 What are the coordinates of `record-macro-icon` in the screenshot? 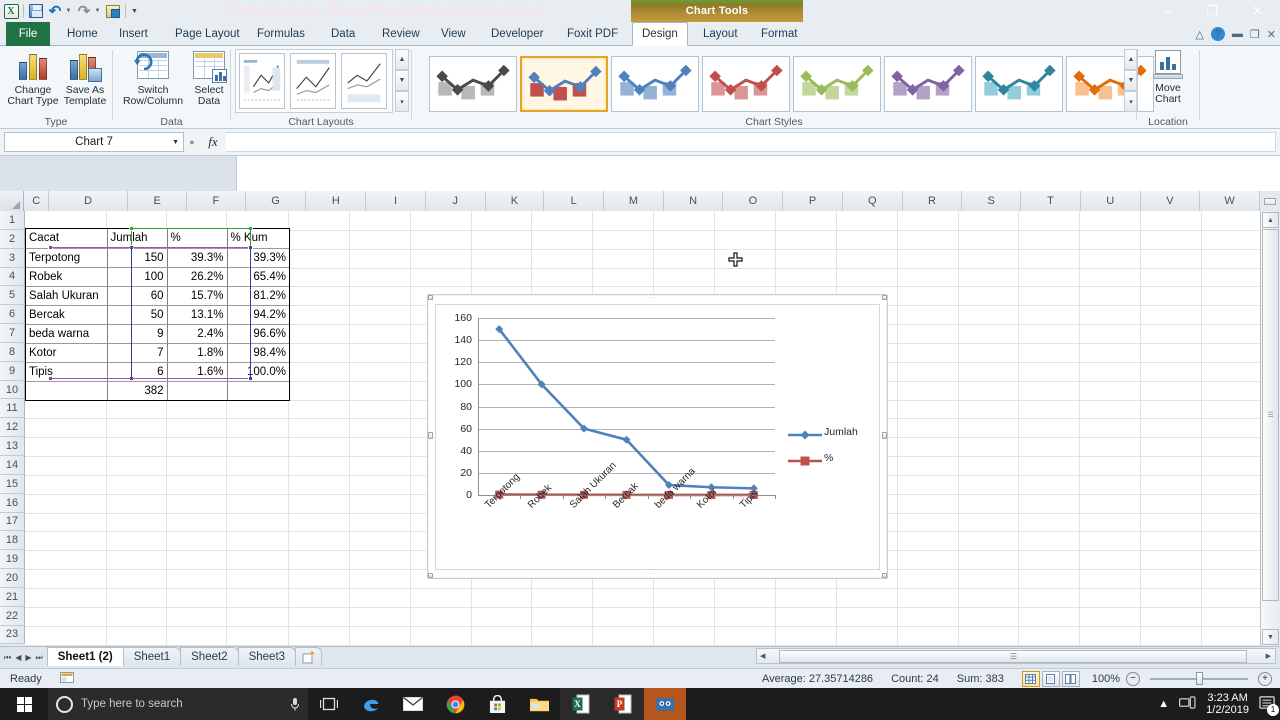 It's located at (66, 679).